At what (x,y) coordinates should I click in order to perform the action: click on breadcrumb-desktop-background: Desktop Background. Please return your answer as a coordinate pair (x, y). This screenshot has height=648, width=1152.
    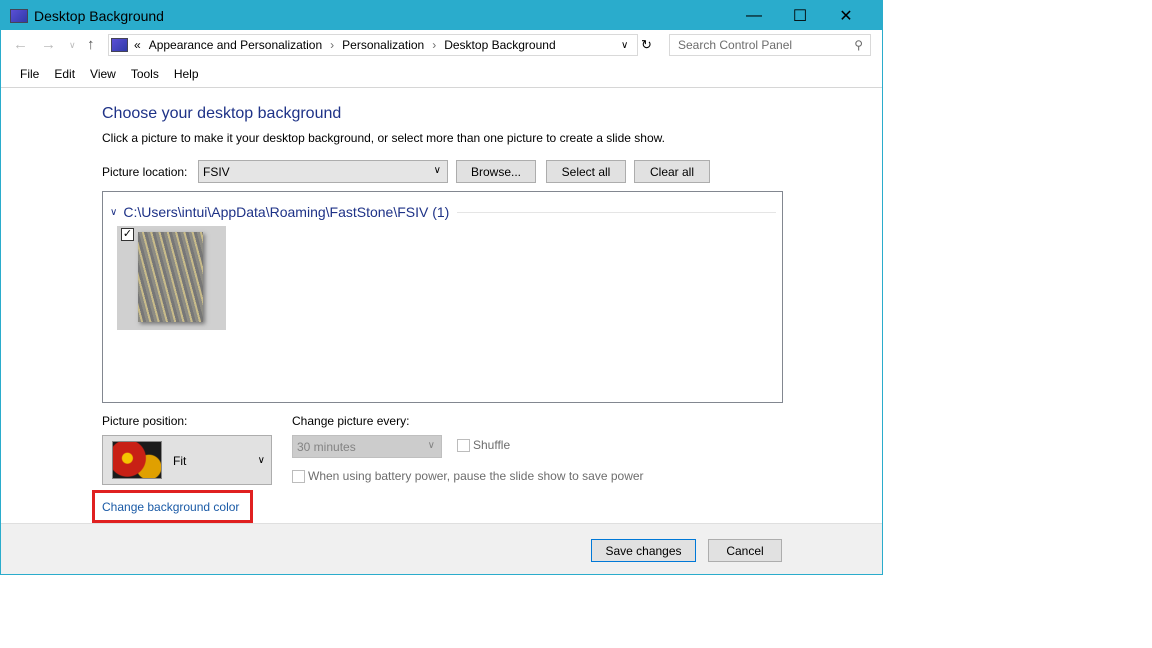
    Looking at the image, I should click on (499, 45).